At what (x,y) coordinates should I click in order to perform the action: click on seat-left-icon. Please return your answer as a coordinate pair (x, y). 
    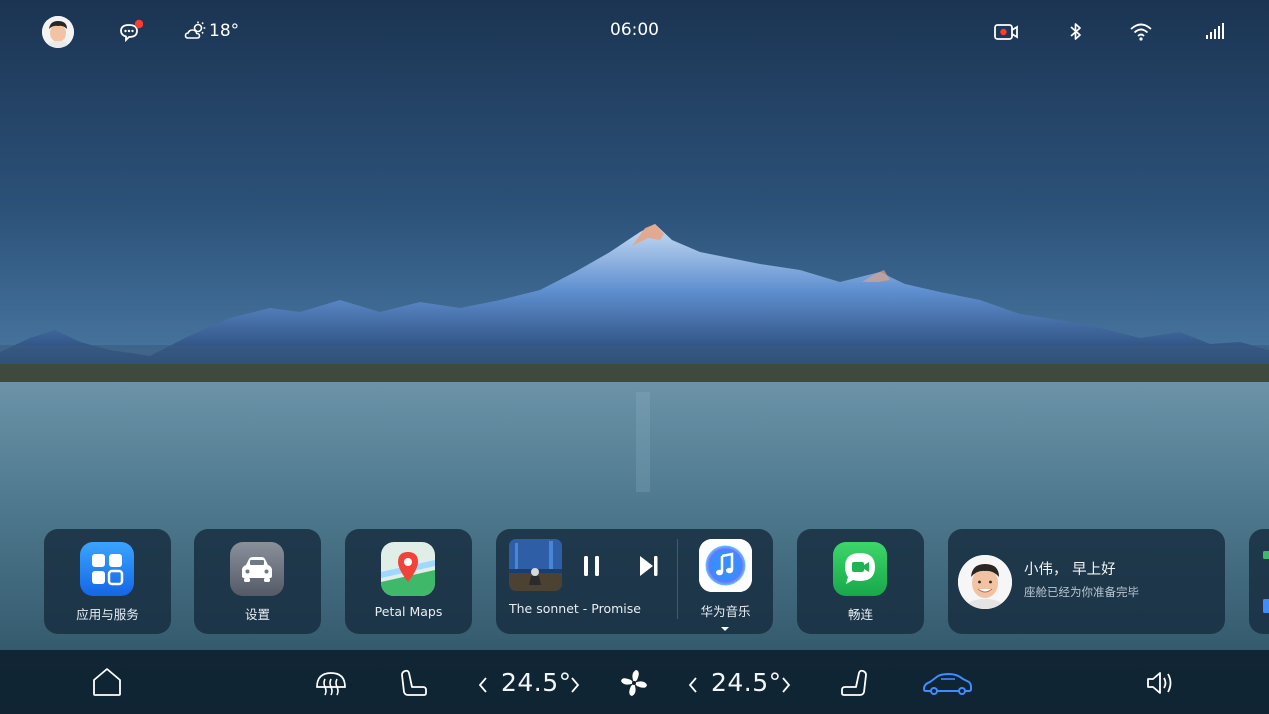
    Looking at the image, I should click on (414, 682).